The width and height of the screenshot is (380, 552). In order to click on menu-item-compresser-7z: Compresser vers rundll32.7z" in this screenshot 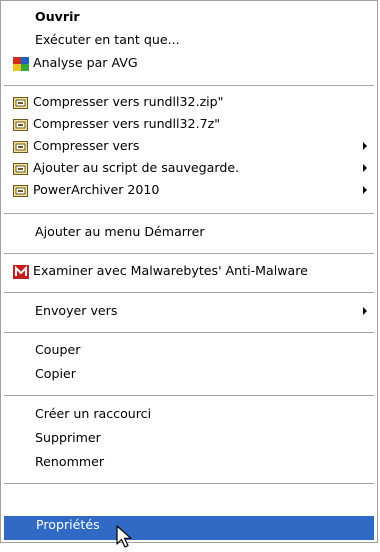, I will do `click(189, 124)`.